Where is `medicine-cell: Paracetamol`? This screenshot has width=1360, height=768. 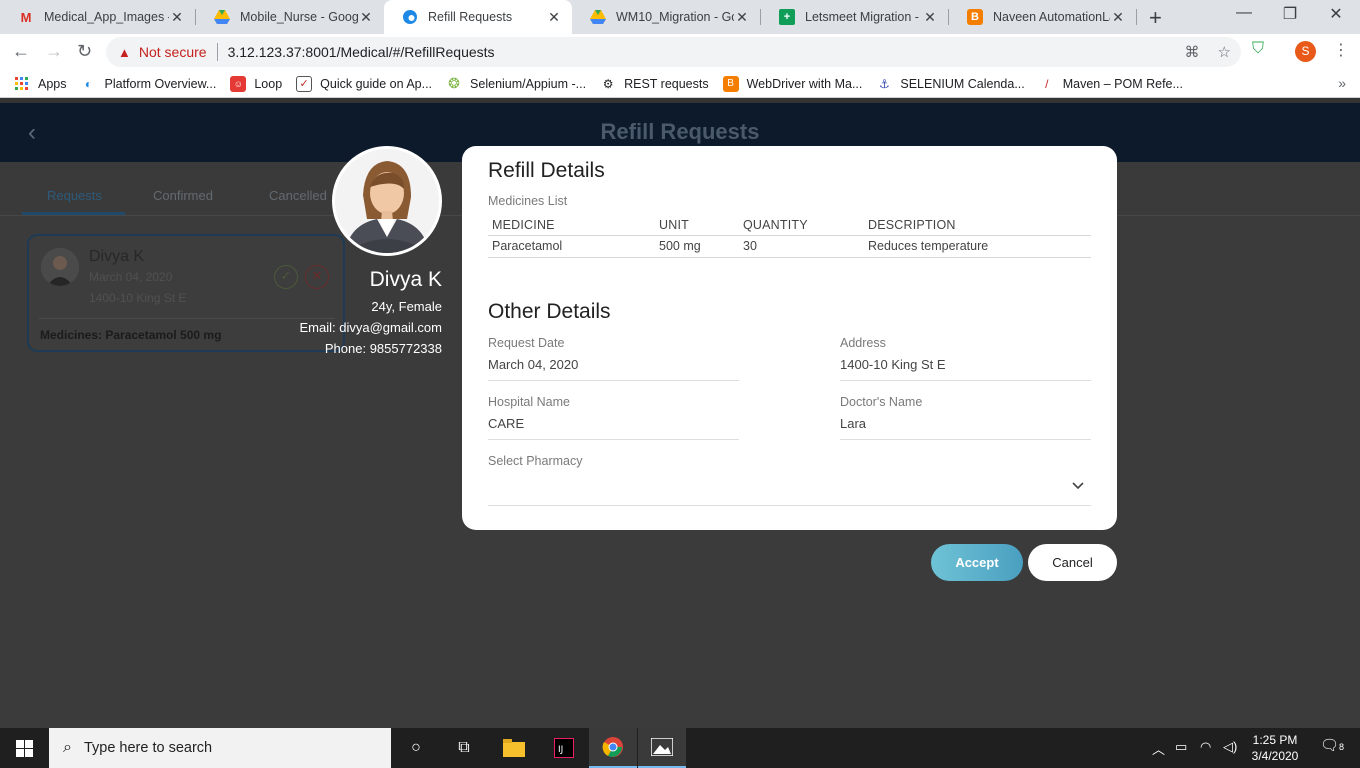
medicine-cell: Paracetamol is located at coordinates (571, 246).